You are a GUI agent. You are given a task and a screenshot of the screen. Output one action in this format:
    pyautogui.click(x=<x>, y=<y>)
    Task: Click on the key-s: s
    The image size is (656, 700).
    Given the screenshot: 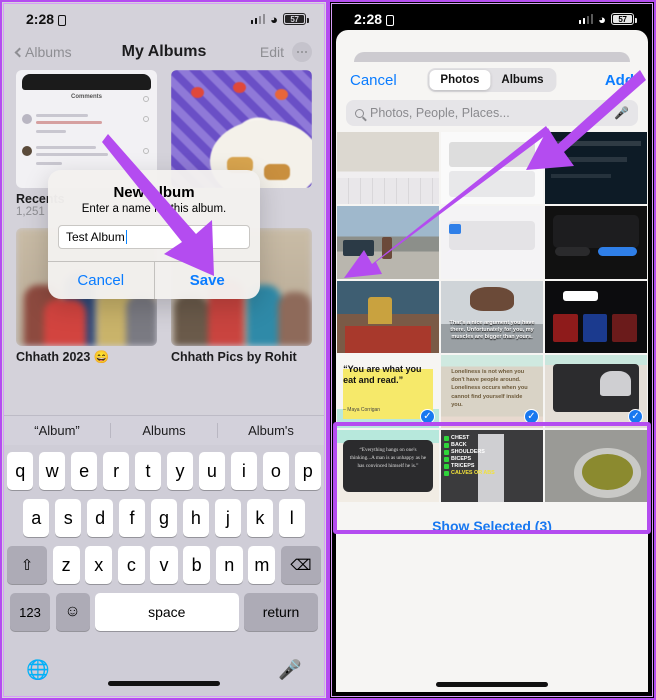 What is the action you would take?
    pyautogui.click(x=68, y=518)
    